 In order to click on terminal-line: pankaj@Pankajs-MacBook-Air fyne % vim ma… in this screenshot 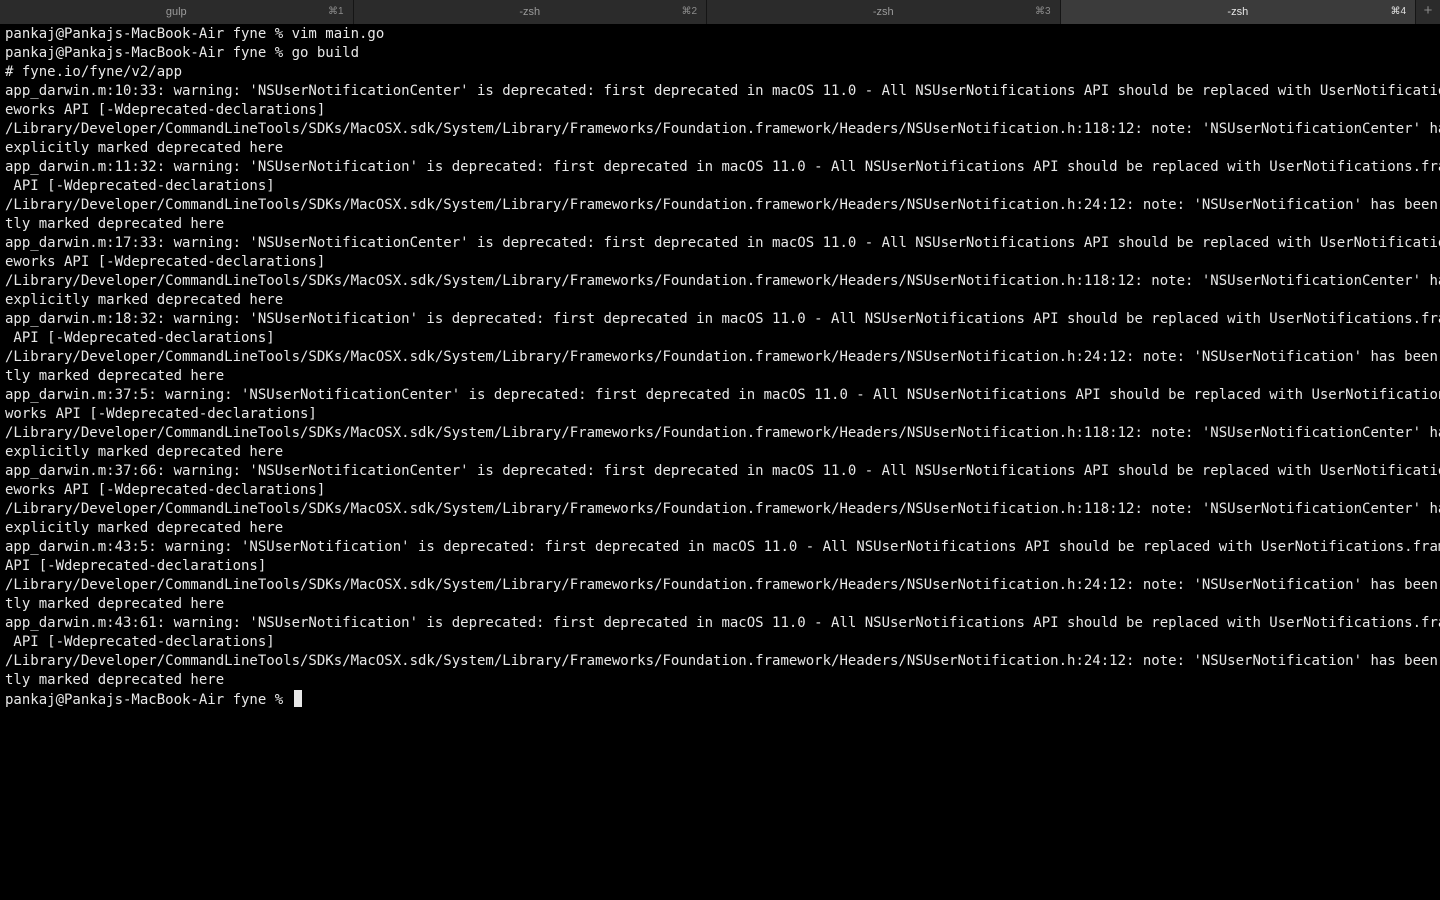, I will do `click(195, 34)`.